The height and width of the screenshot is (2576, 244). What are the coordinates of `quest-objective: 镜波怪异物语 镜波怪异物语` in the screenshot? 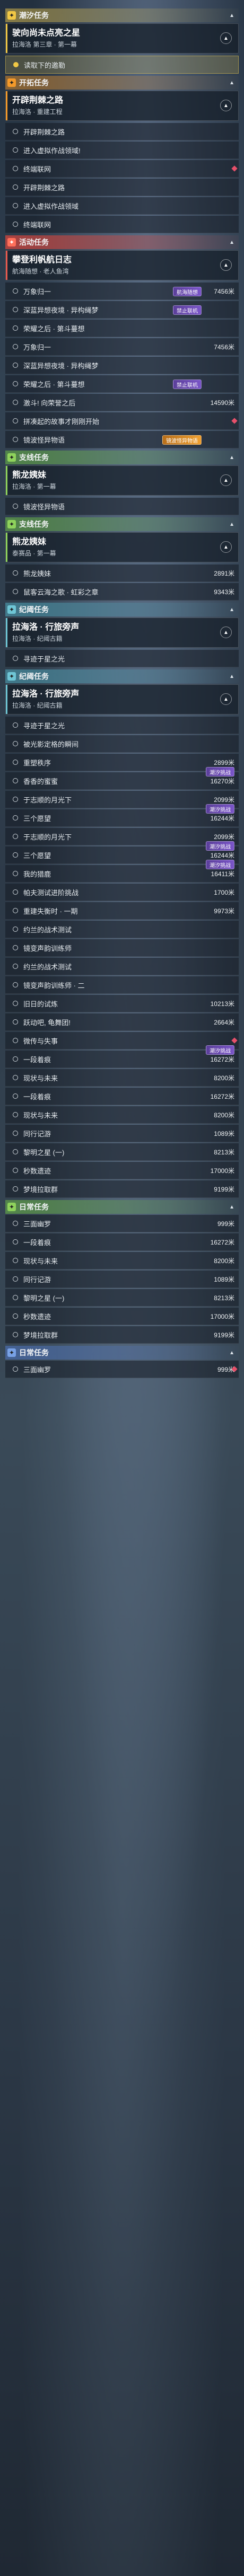 It's located at (122, 439).